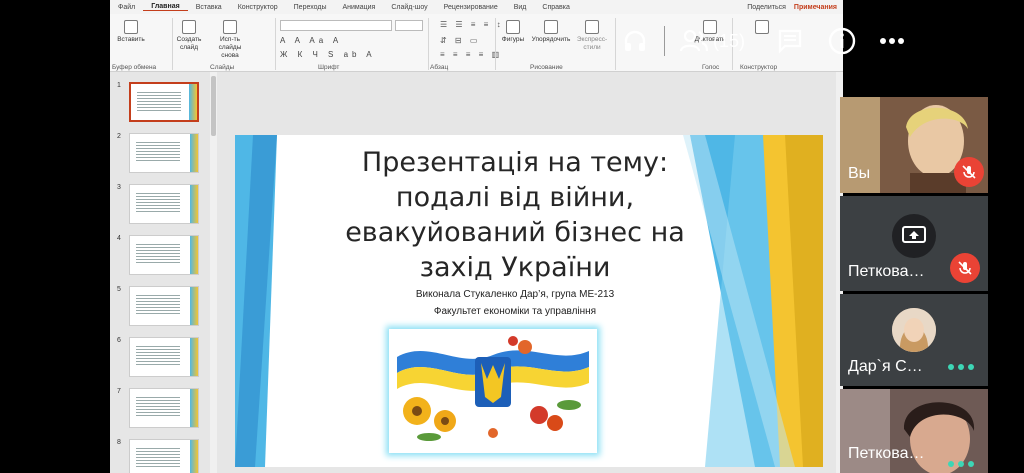 Image resolution: width=1024 pixels, height=473 pixels. I want to click on quick-styles-button: Экспресс-стили, so click(592, 36).